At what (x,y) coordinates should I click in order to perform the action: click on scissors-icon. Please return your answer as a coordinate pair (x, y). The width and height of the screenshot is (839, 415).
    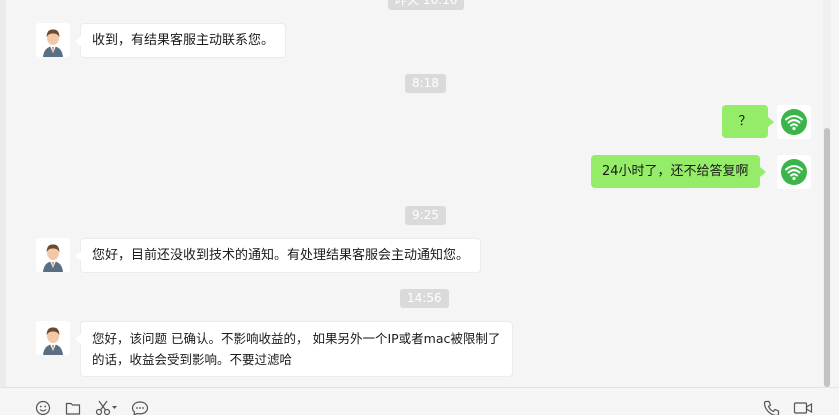
    Looking at the image, I should click on (107, 407).